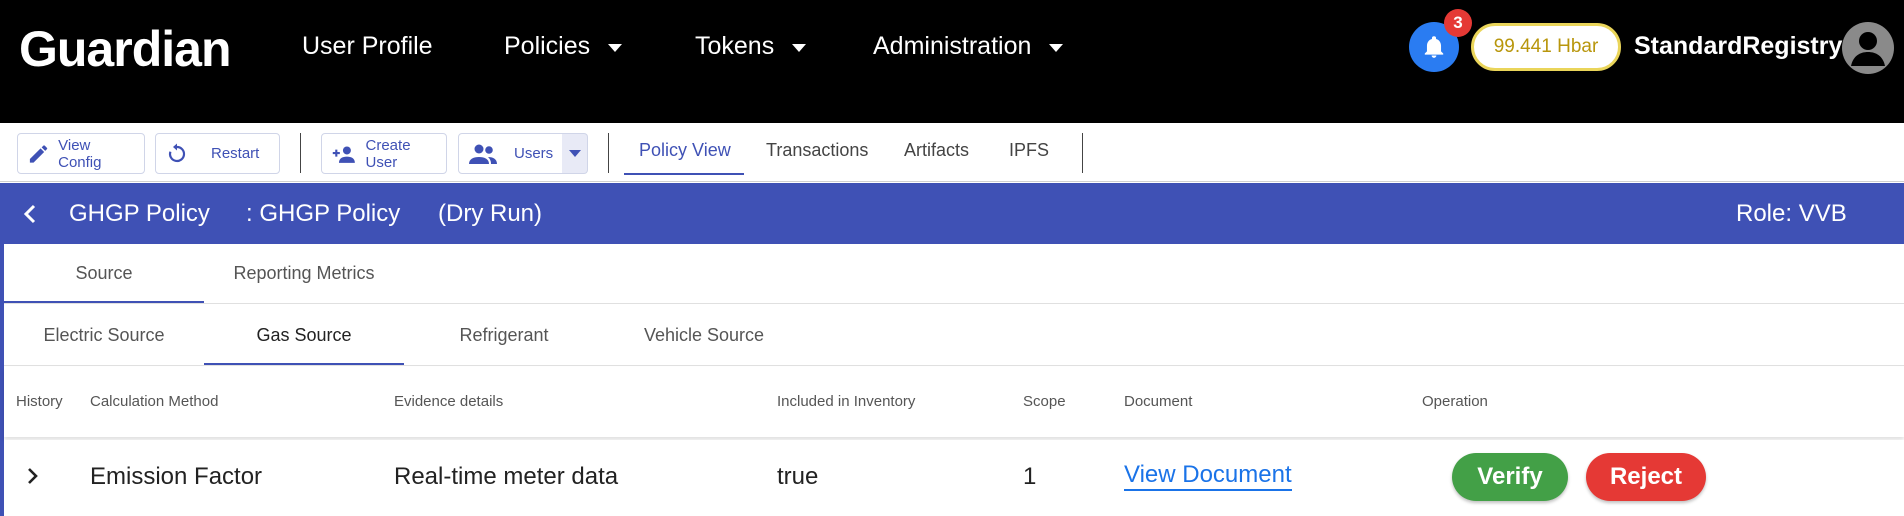  Describe the element at coordinates (235, 153) in the screenshot. I see `restart-label: Restart` at that location.